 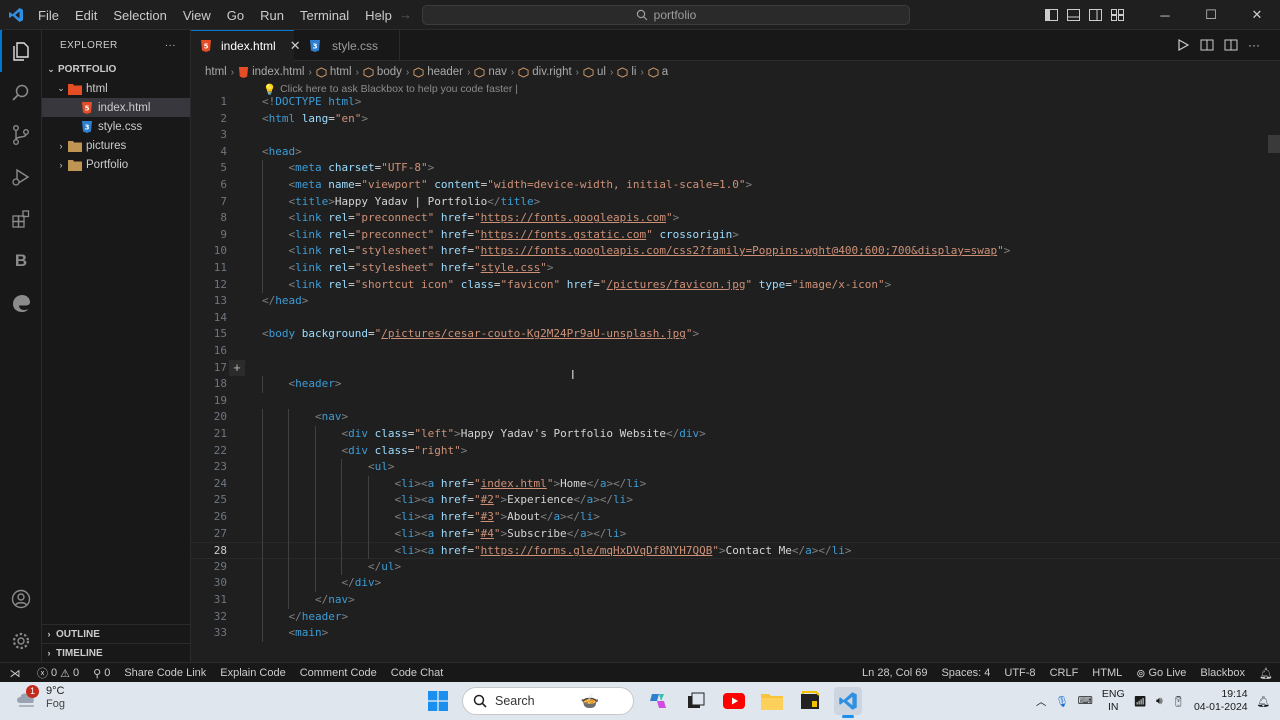 What do you see at coordinates (1140, 701) in the screenshot?
I see `wifi-icon: 📶︎` at bounding box center [1140, 701].